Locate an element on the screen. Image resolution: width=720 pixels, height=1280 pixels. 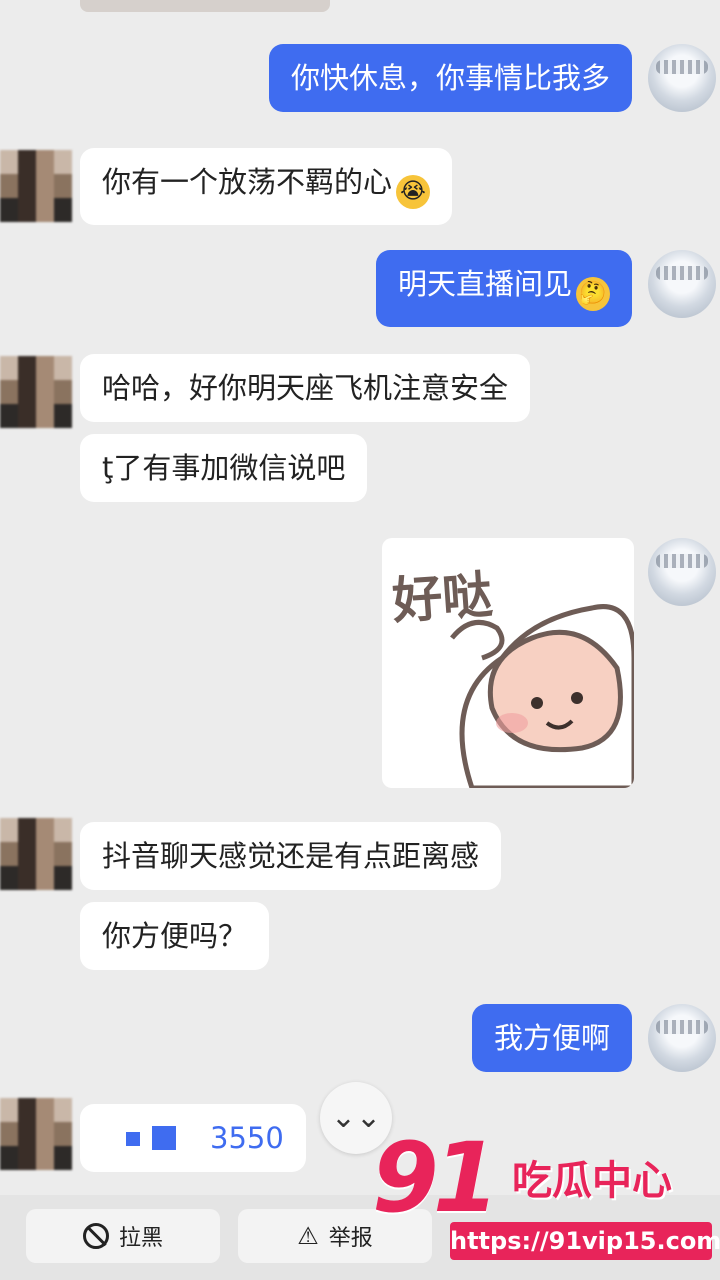
message-bubble-received: ţ了有事加微信说吧 is located at coordinates (224, 468).